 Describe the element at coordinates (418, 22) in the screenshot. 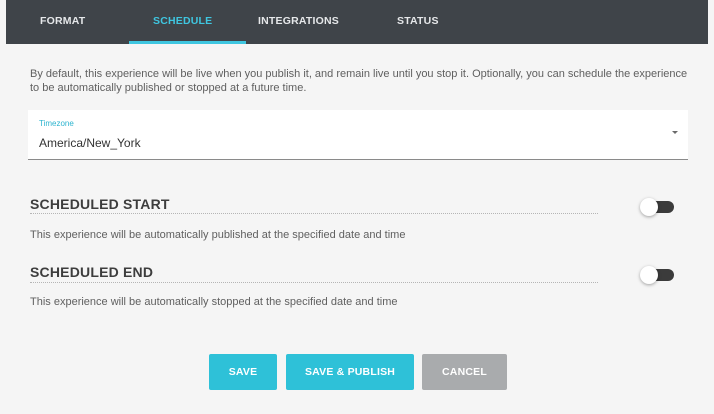

I see `tab-status: STATUS` at that location.